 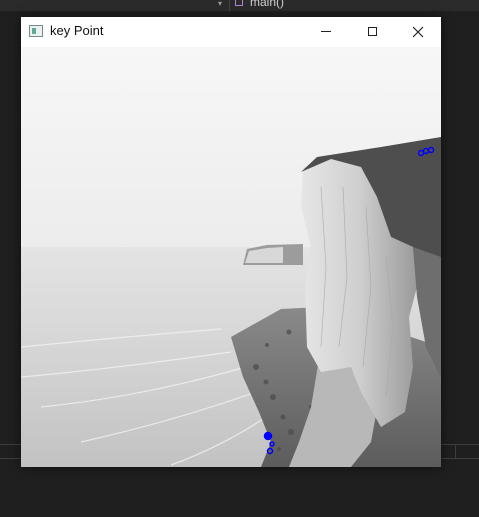 What do you see at coordinates (231, 32) in the screenshot?
I see `window-titlebar: key Point` at bounding box center [231, 32].